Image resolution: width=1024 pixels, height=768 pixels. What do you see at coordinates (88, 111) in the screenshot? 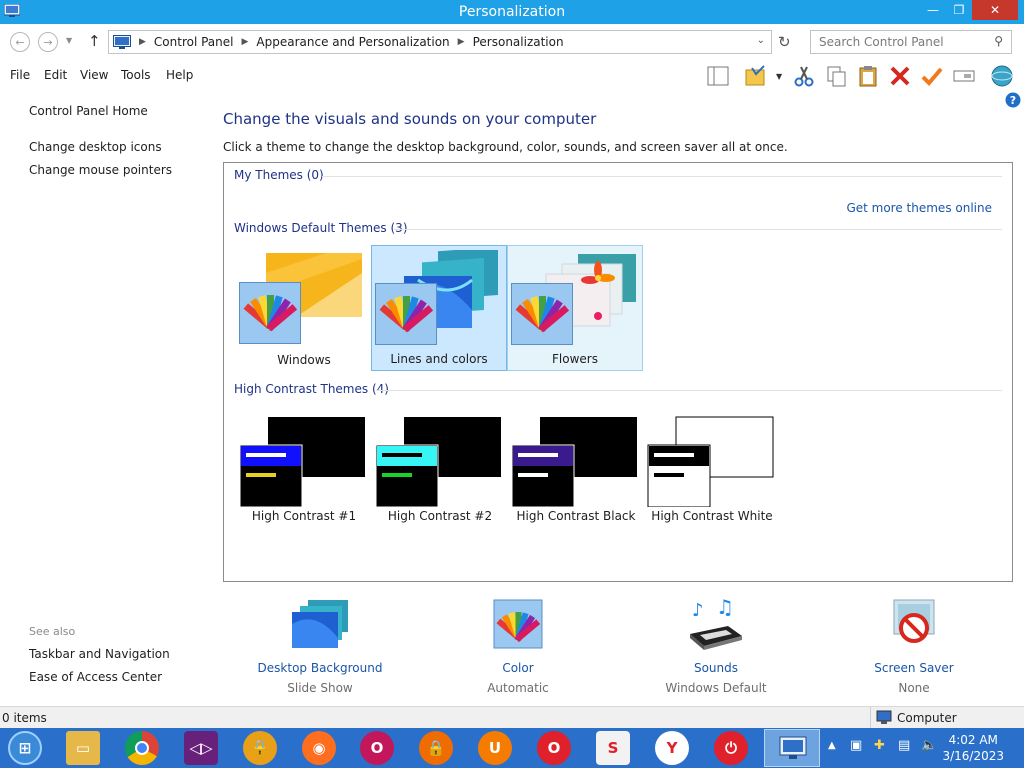
I see `control-panel-home-link: Control Panel Home` at bounding box center [88, 111].